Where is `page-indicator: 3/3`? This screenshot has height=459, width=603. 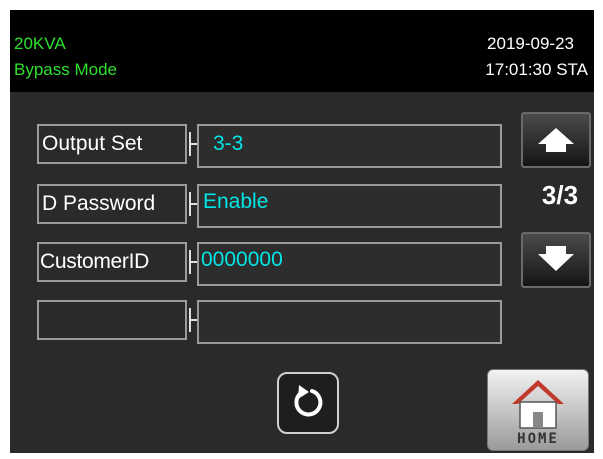
page-indicator: 3/3 is located at coordinates (560, 195).